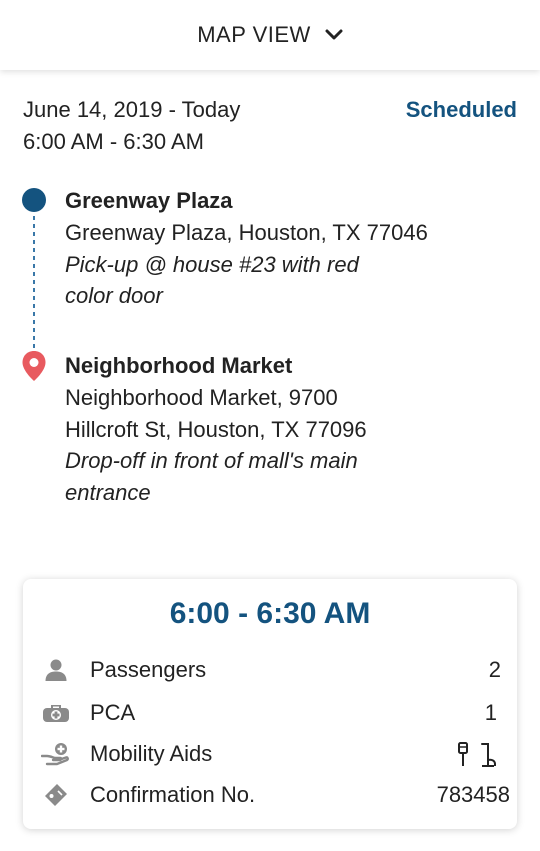  What do you see at coordinates (34, 282) in the screenshot?
I see `route-line` at bounding box center [34, 282].